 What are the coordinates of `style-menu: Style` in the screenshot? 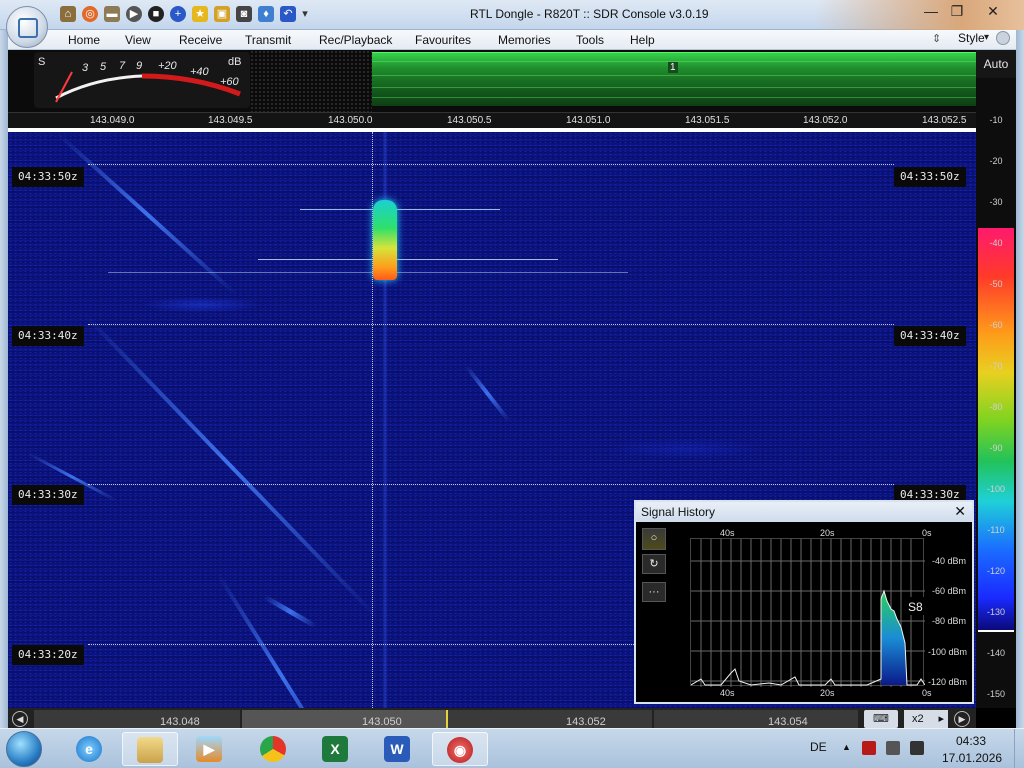 It's located at (971, 38).